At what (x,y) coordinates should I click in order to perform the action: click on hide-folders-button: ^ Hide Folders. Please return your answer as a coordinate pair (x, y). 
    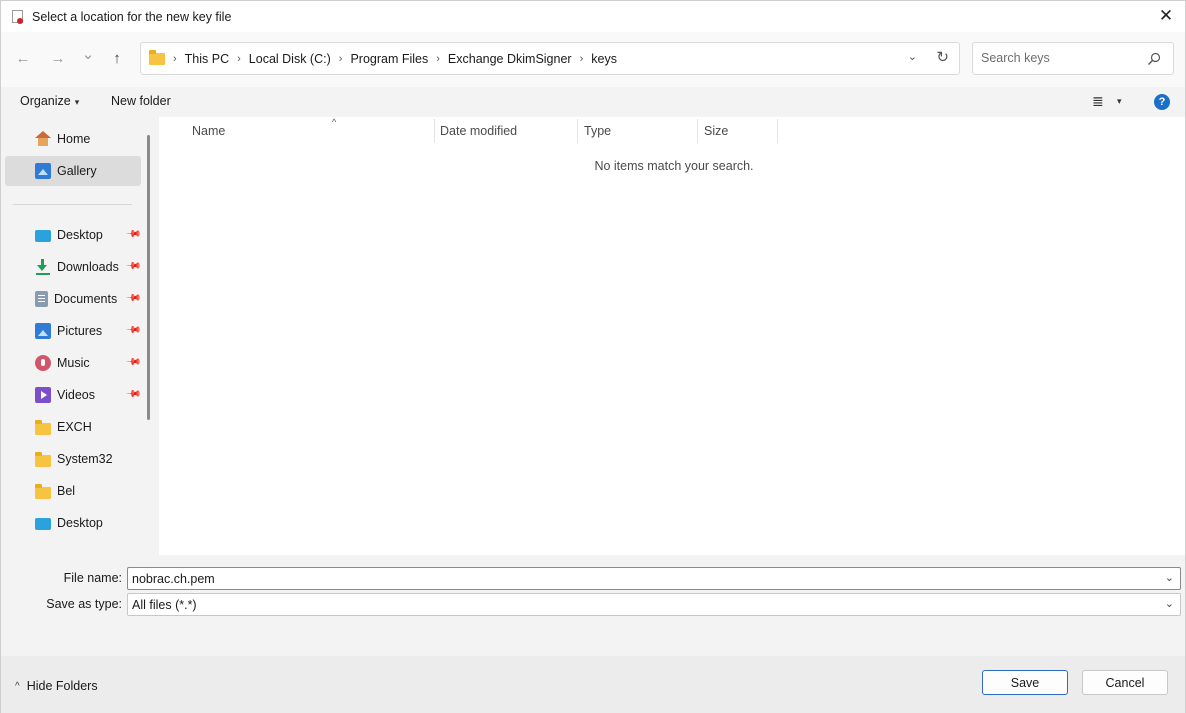
    Looking at the image, I should click on (56, 686).